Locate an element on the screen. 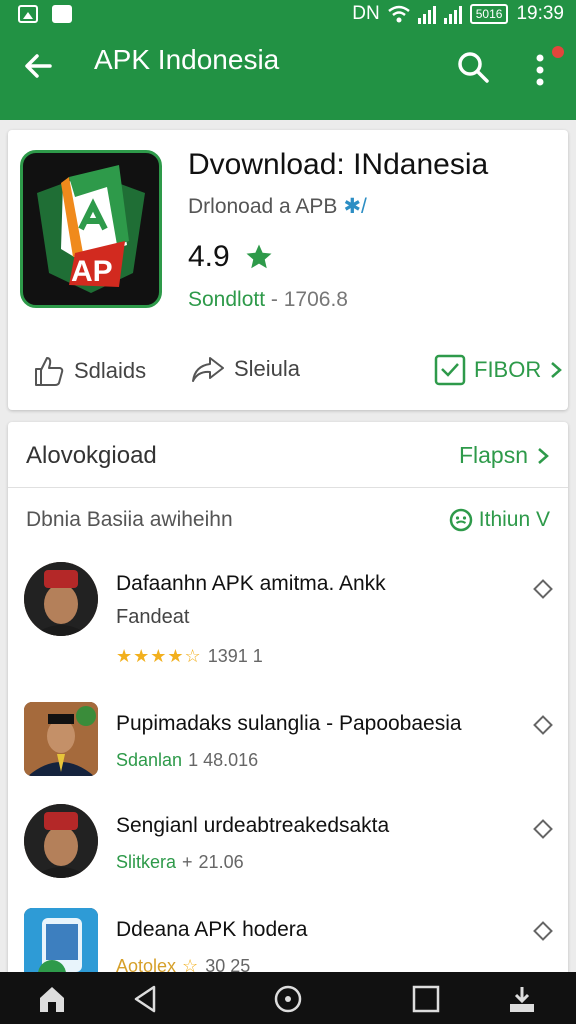  filter-dropdown: Ithiun V is located at coordinates (499, 520).